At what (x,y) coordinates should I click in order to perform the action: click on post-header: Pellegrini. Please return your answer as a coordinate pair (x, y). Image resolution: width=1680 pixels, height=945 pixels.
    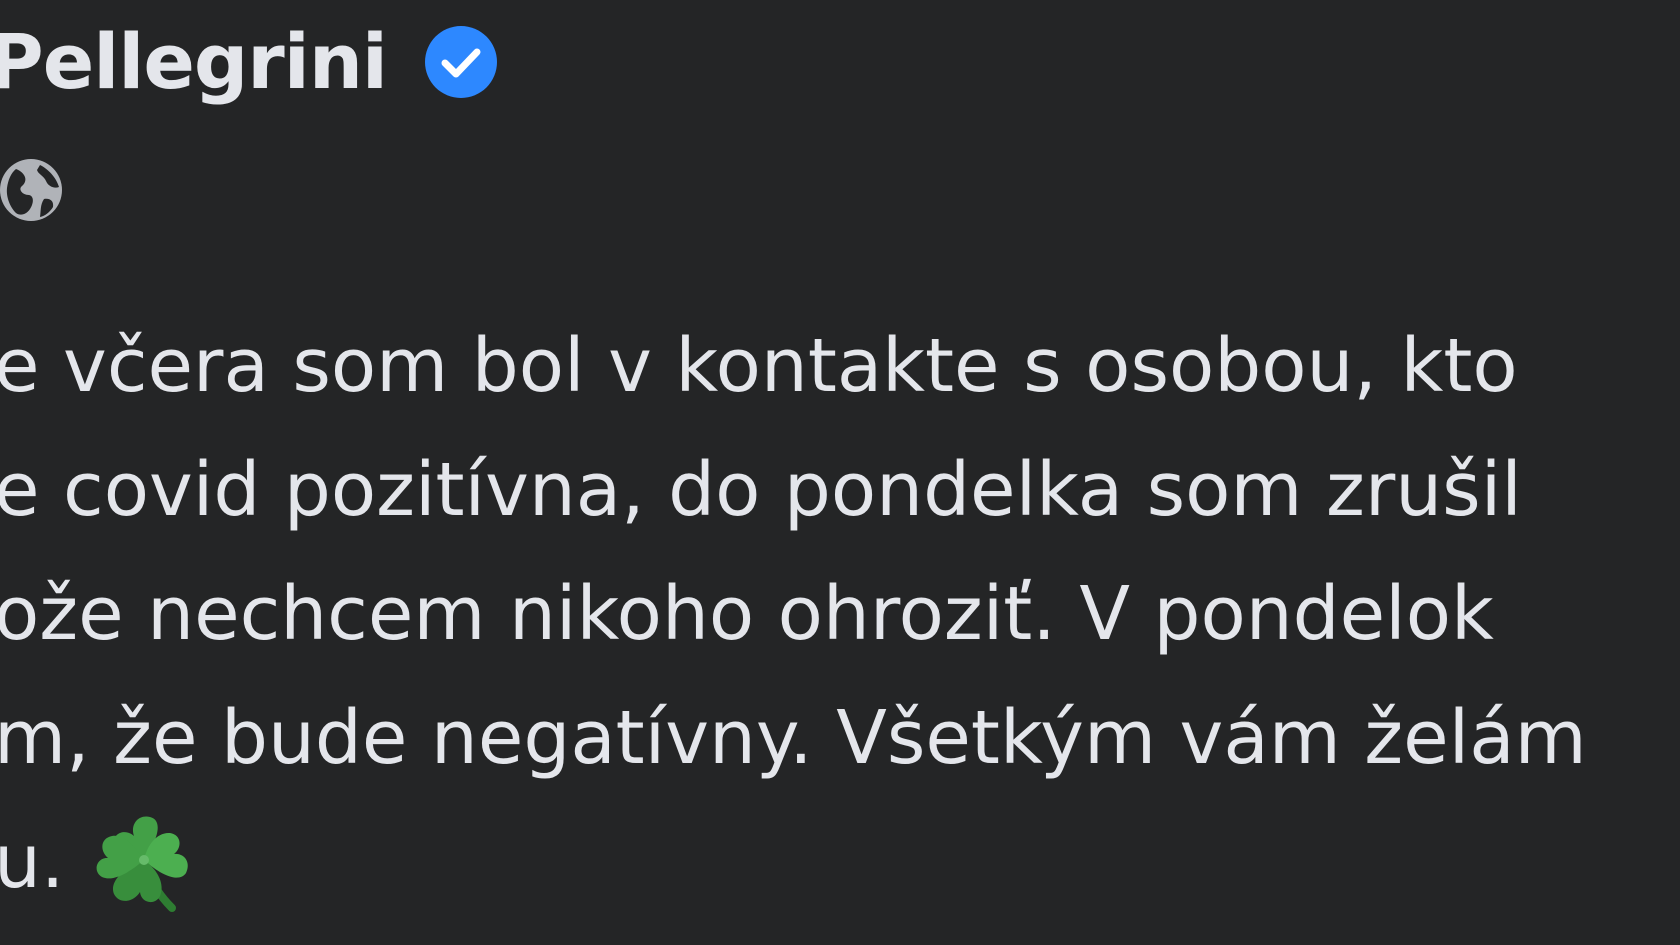
    Looking at the image, I should click on (249, 62).